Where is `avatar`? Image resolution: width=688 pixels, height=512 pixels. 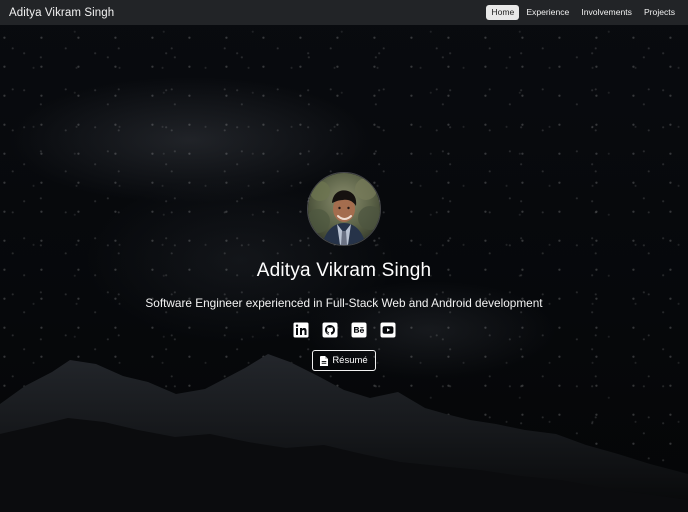
avatar is located at coordinates (344, 209).